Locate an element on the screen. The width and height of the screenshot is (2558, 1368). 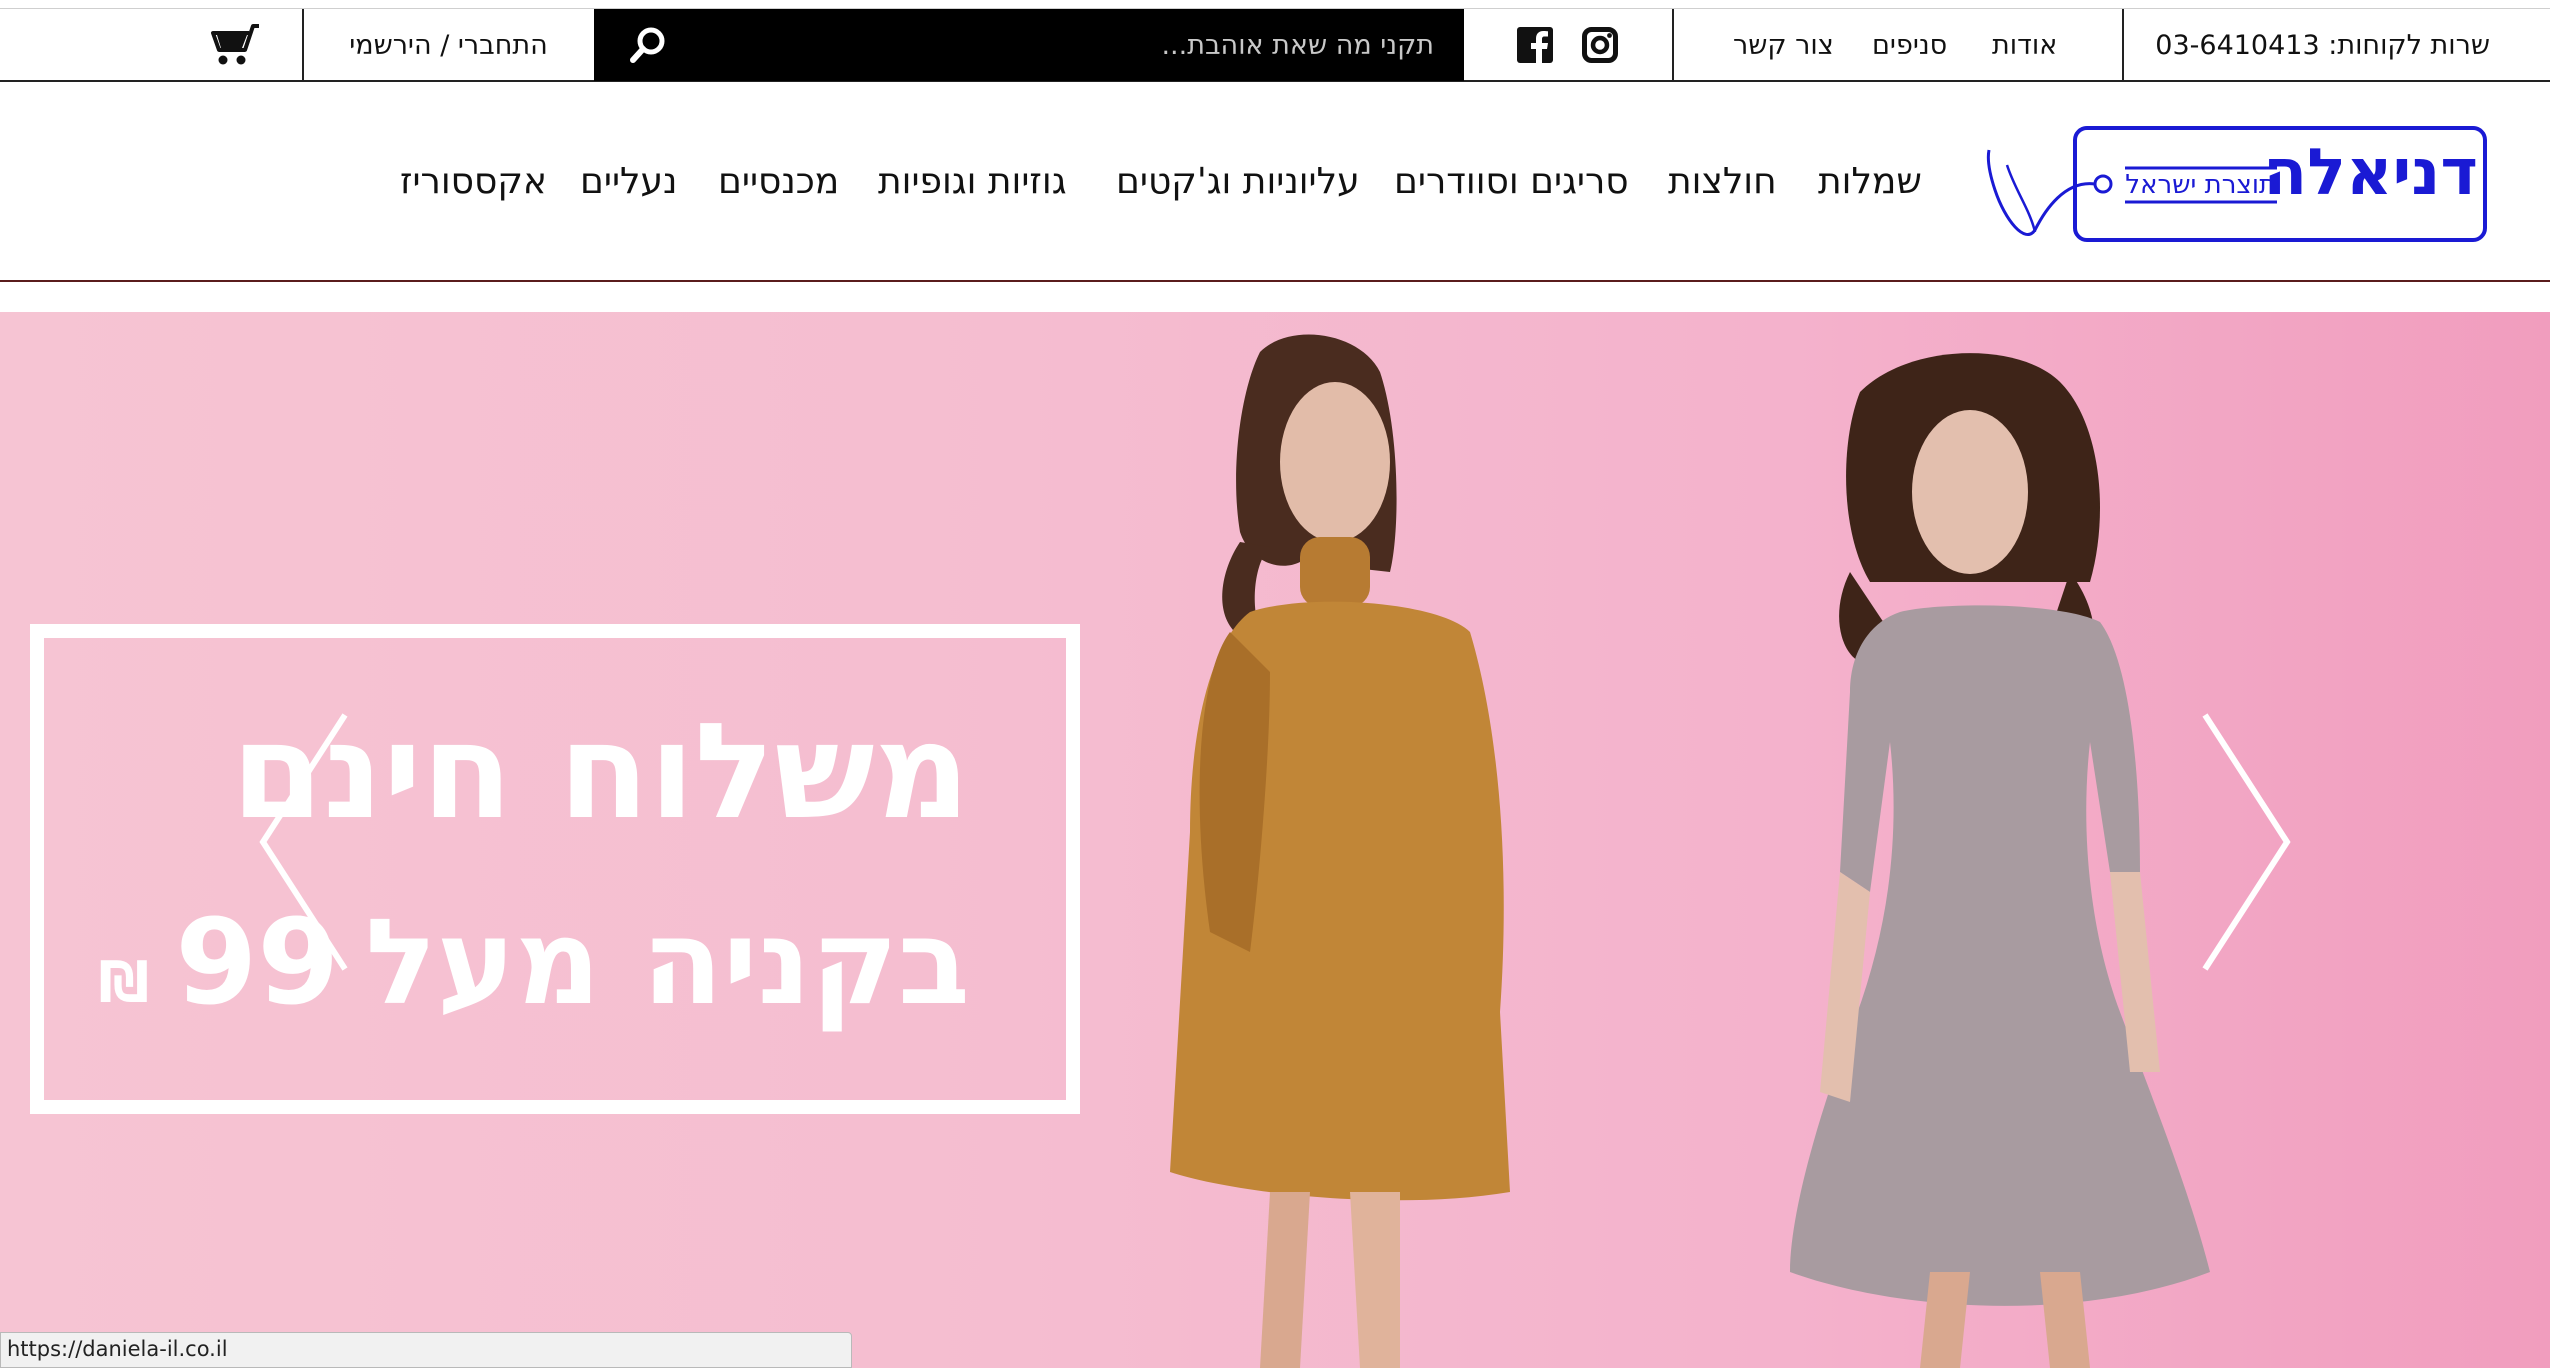
browser-status-url: https://daniela-il.co.il is located at coordinates (426, 1350).